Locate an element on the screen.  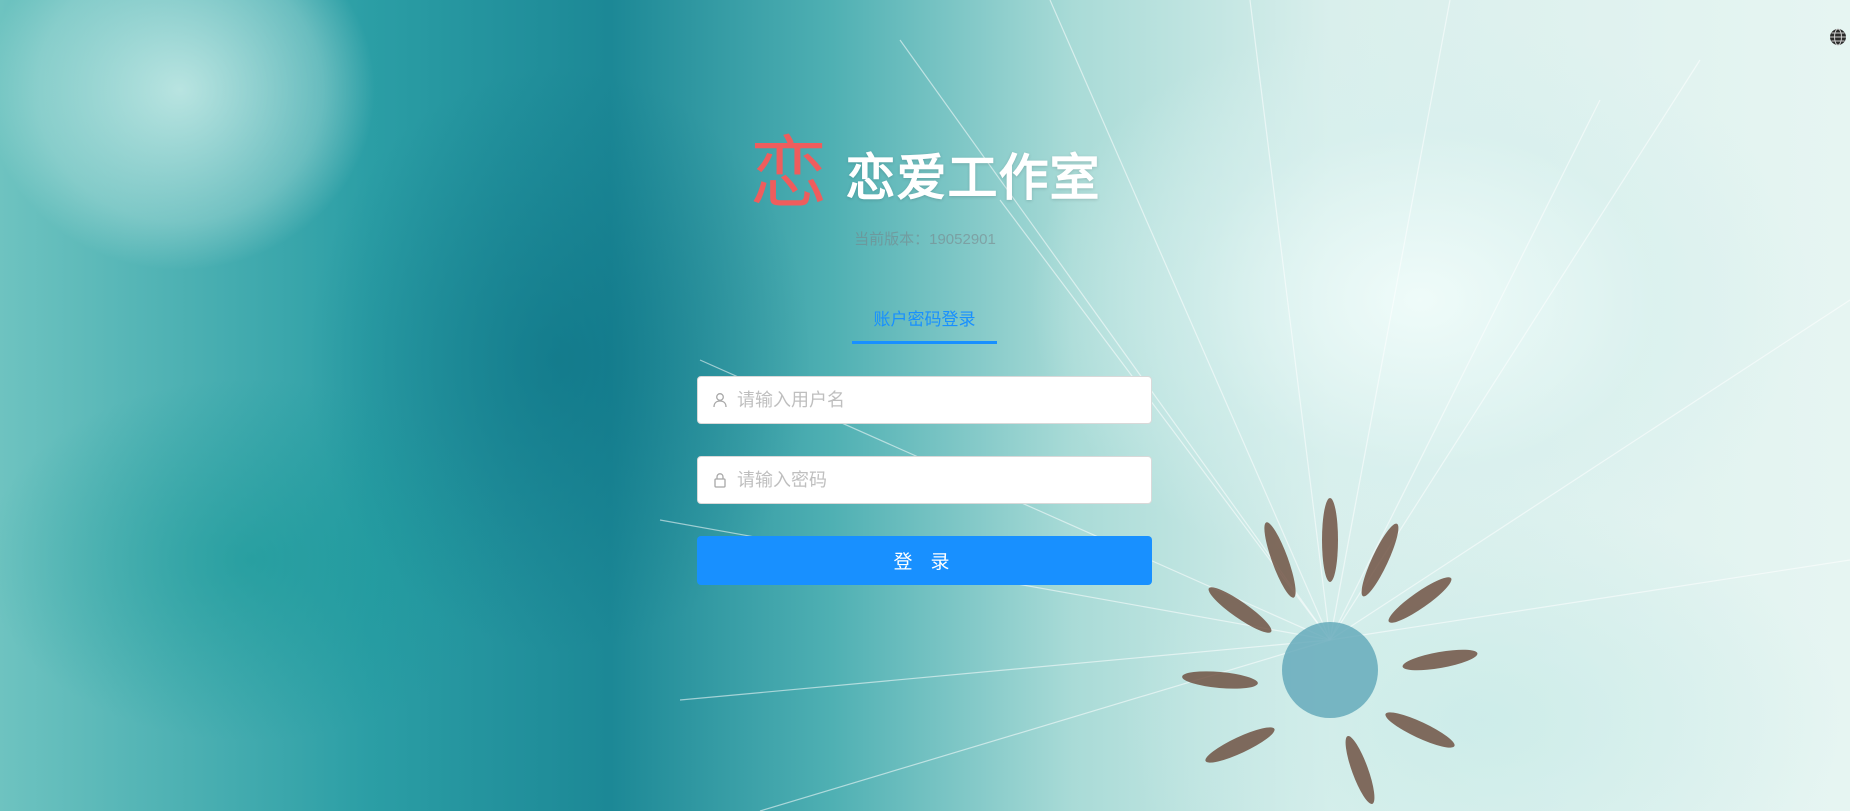
tab-account-password: 账户密码登录 is located at coordinates (924, 324).